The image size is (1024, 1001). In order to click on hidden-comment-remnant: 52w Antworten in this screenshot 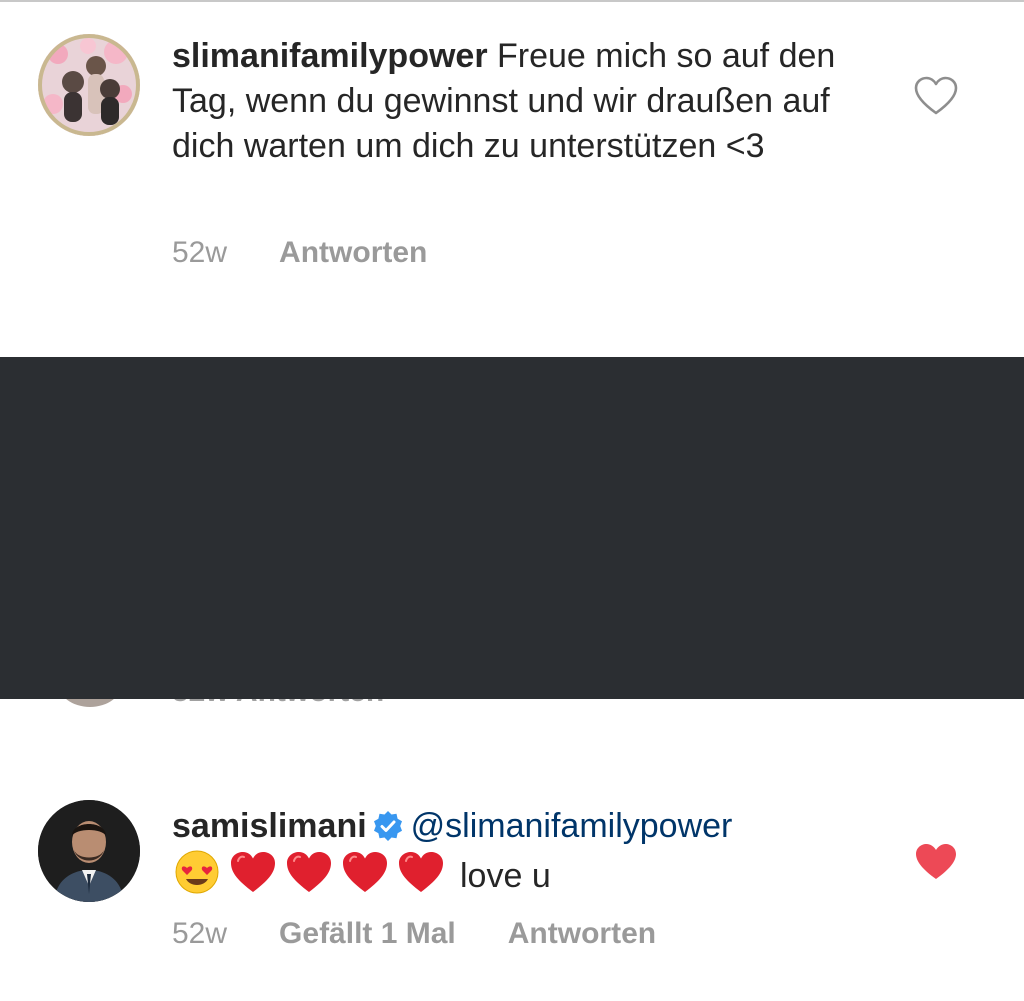, I will do `click(512, 706)`.